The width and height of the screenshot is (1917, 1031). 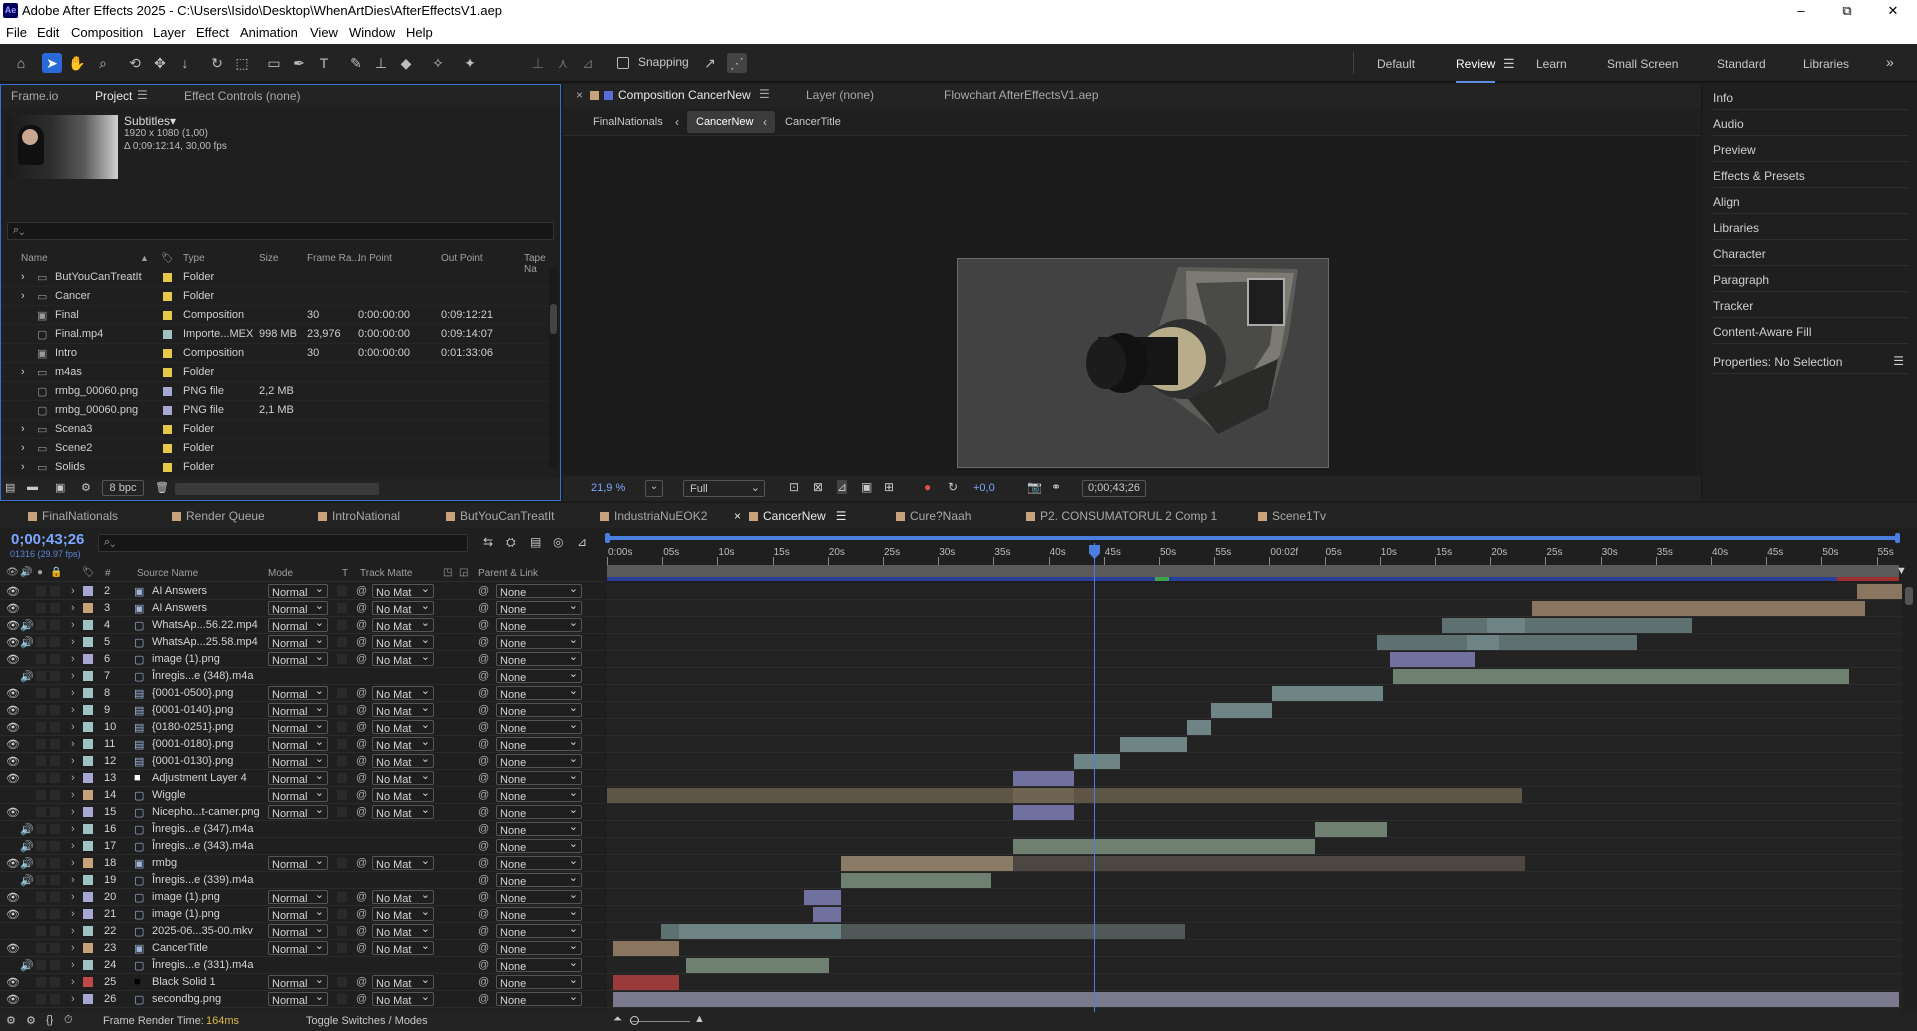 What do you see at coordinates (203, 880) in the screenshot?
I see `layer-source-name: Înregis...e (339).m4a` at bounding box center [203, 880].